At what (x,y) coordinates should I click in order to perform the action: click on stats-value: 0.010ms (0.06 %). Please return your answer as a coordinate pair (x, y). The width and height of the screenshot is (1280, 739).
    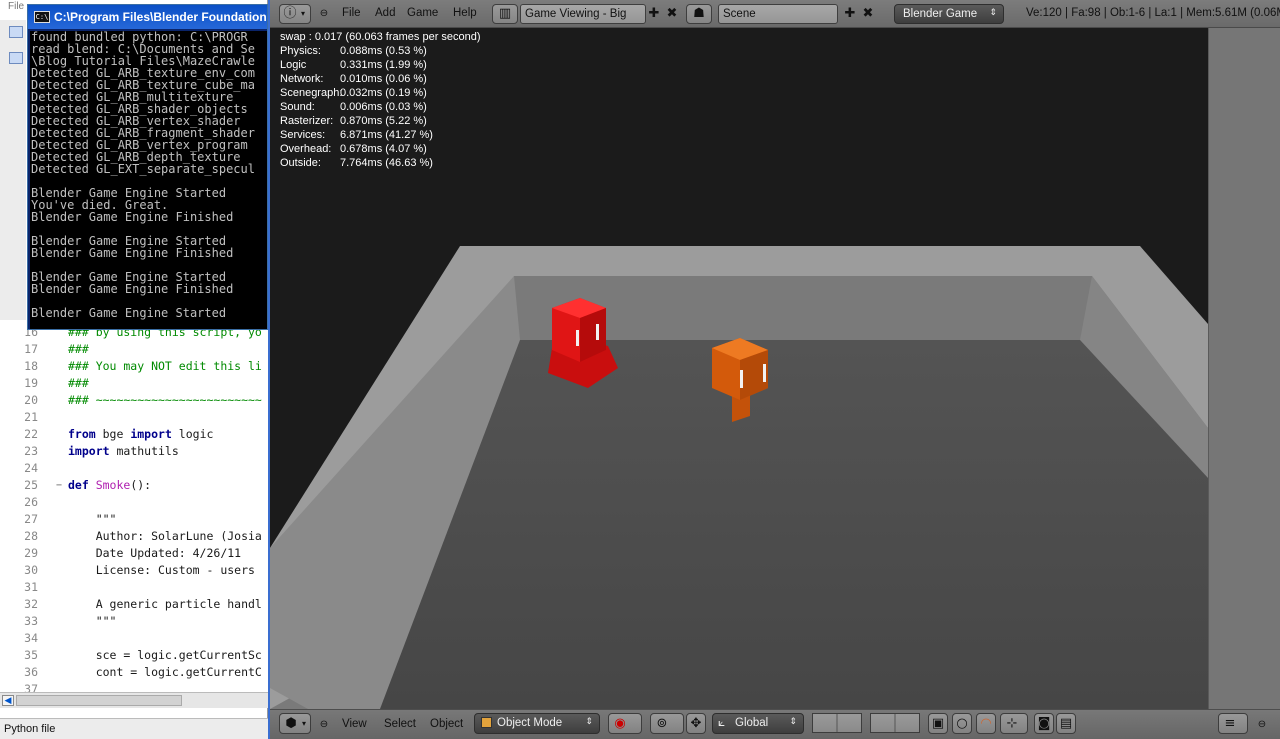
    Looking at the image, I should click on (383, 79).